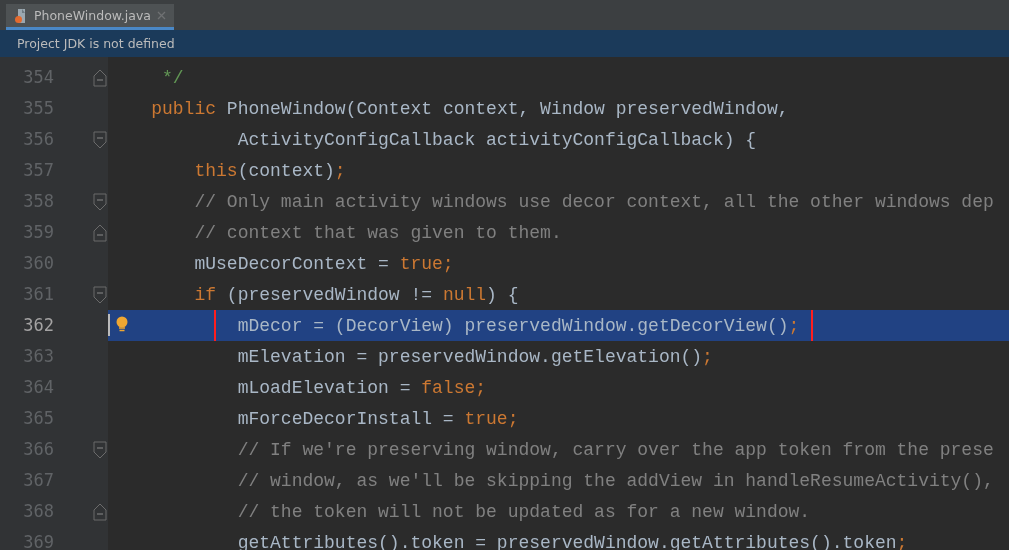 The height and width of the screenshot is (550, 1009). What do you see at coordinates (173, 77) in the screenshot?
I see `code-line: */` at bounding box center [173, 77].